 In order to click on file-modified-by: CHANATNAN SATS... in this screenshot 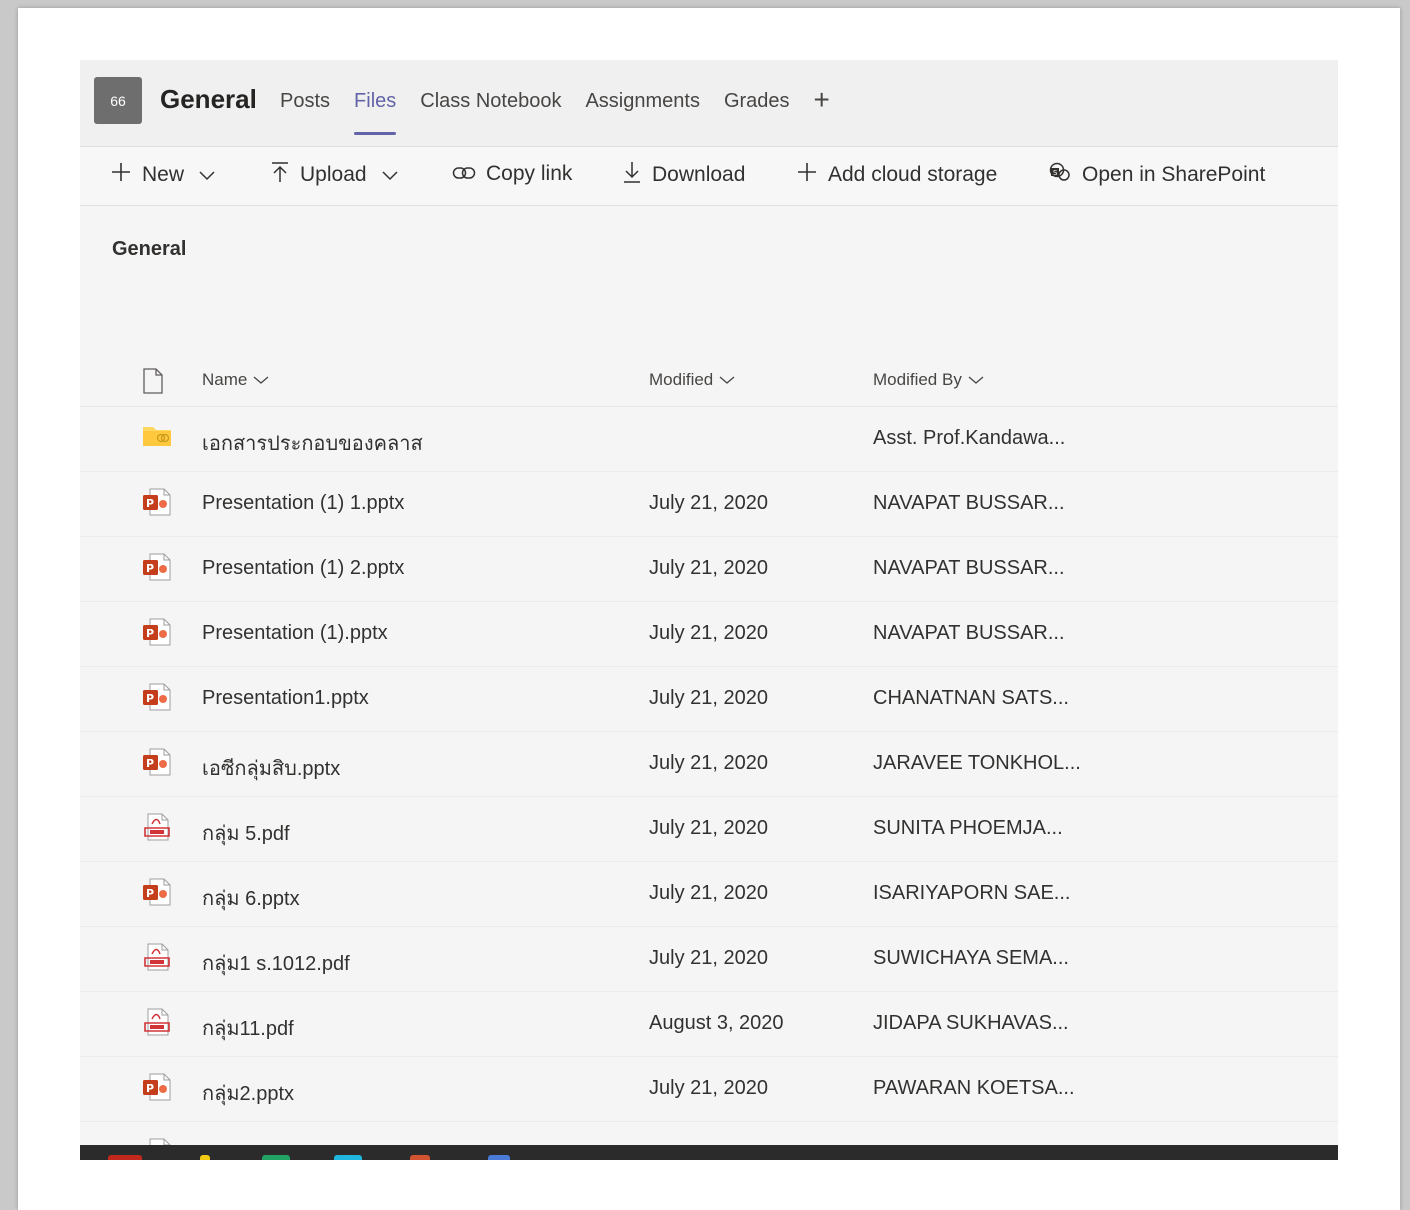, I will do `click(971, 698)`.